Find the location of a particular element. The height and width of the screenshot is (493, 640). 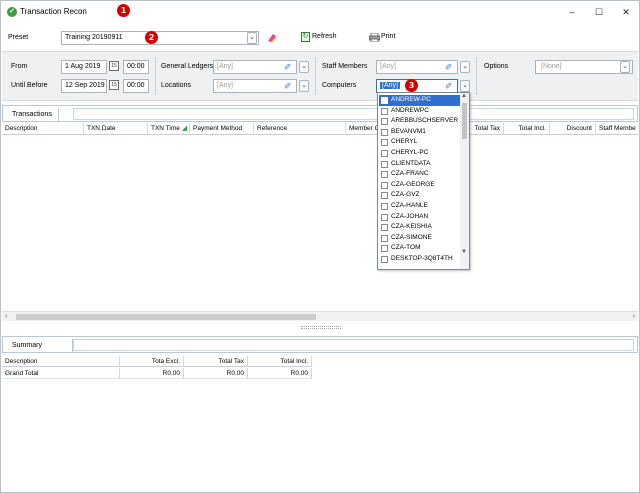

scroll-left-icon: ‹ is located at coordinates (6, 317).